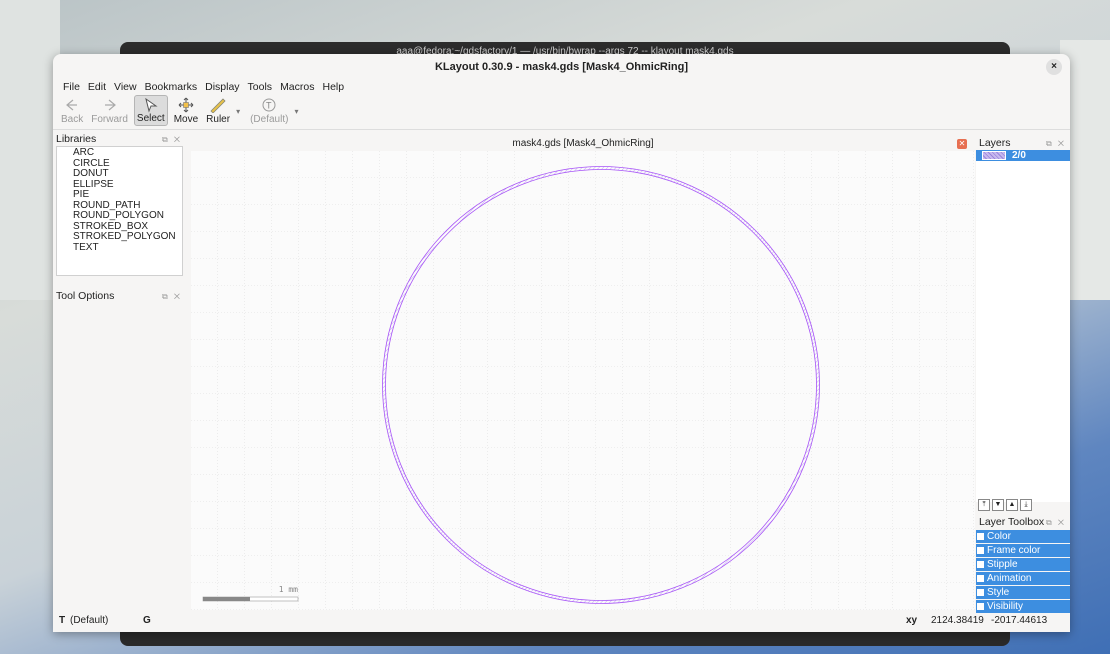 Image resolution: width=1110 pixels, height=654 pixels. I want to click on move-arrows-icon, so click(186, 105).